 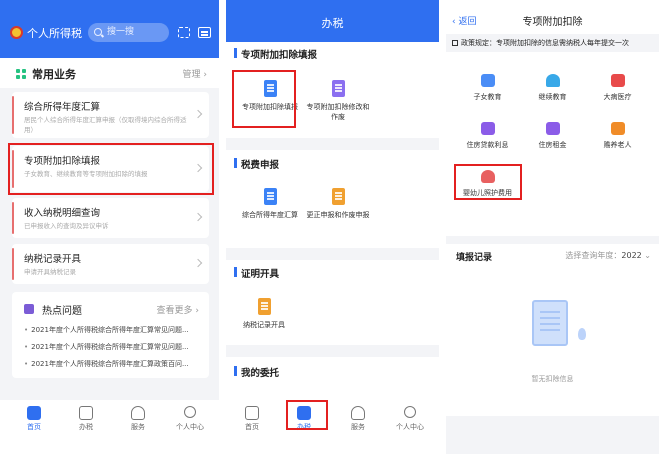 What do you see at coordinates (256, 273) in the screenshot?
I see `section-title: 证明开具` at bounding box center [256, 273].